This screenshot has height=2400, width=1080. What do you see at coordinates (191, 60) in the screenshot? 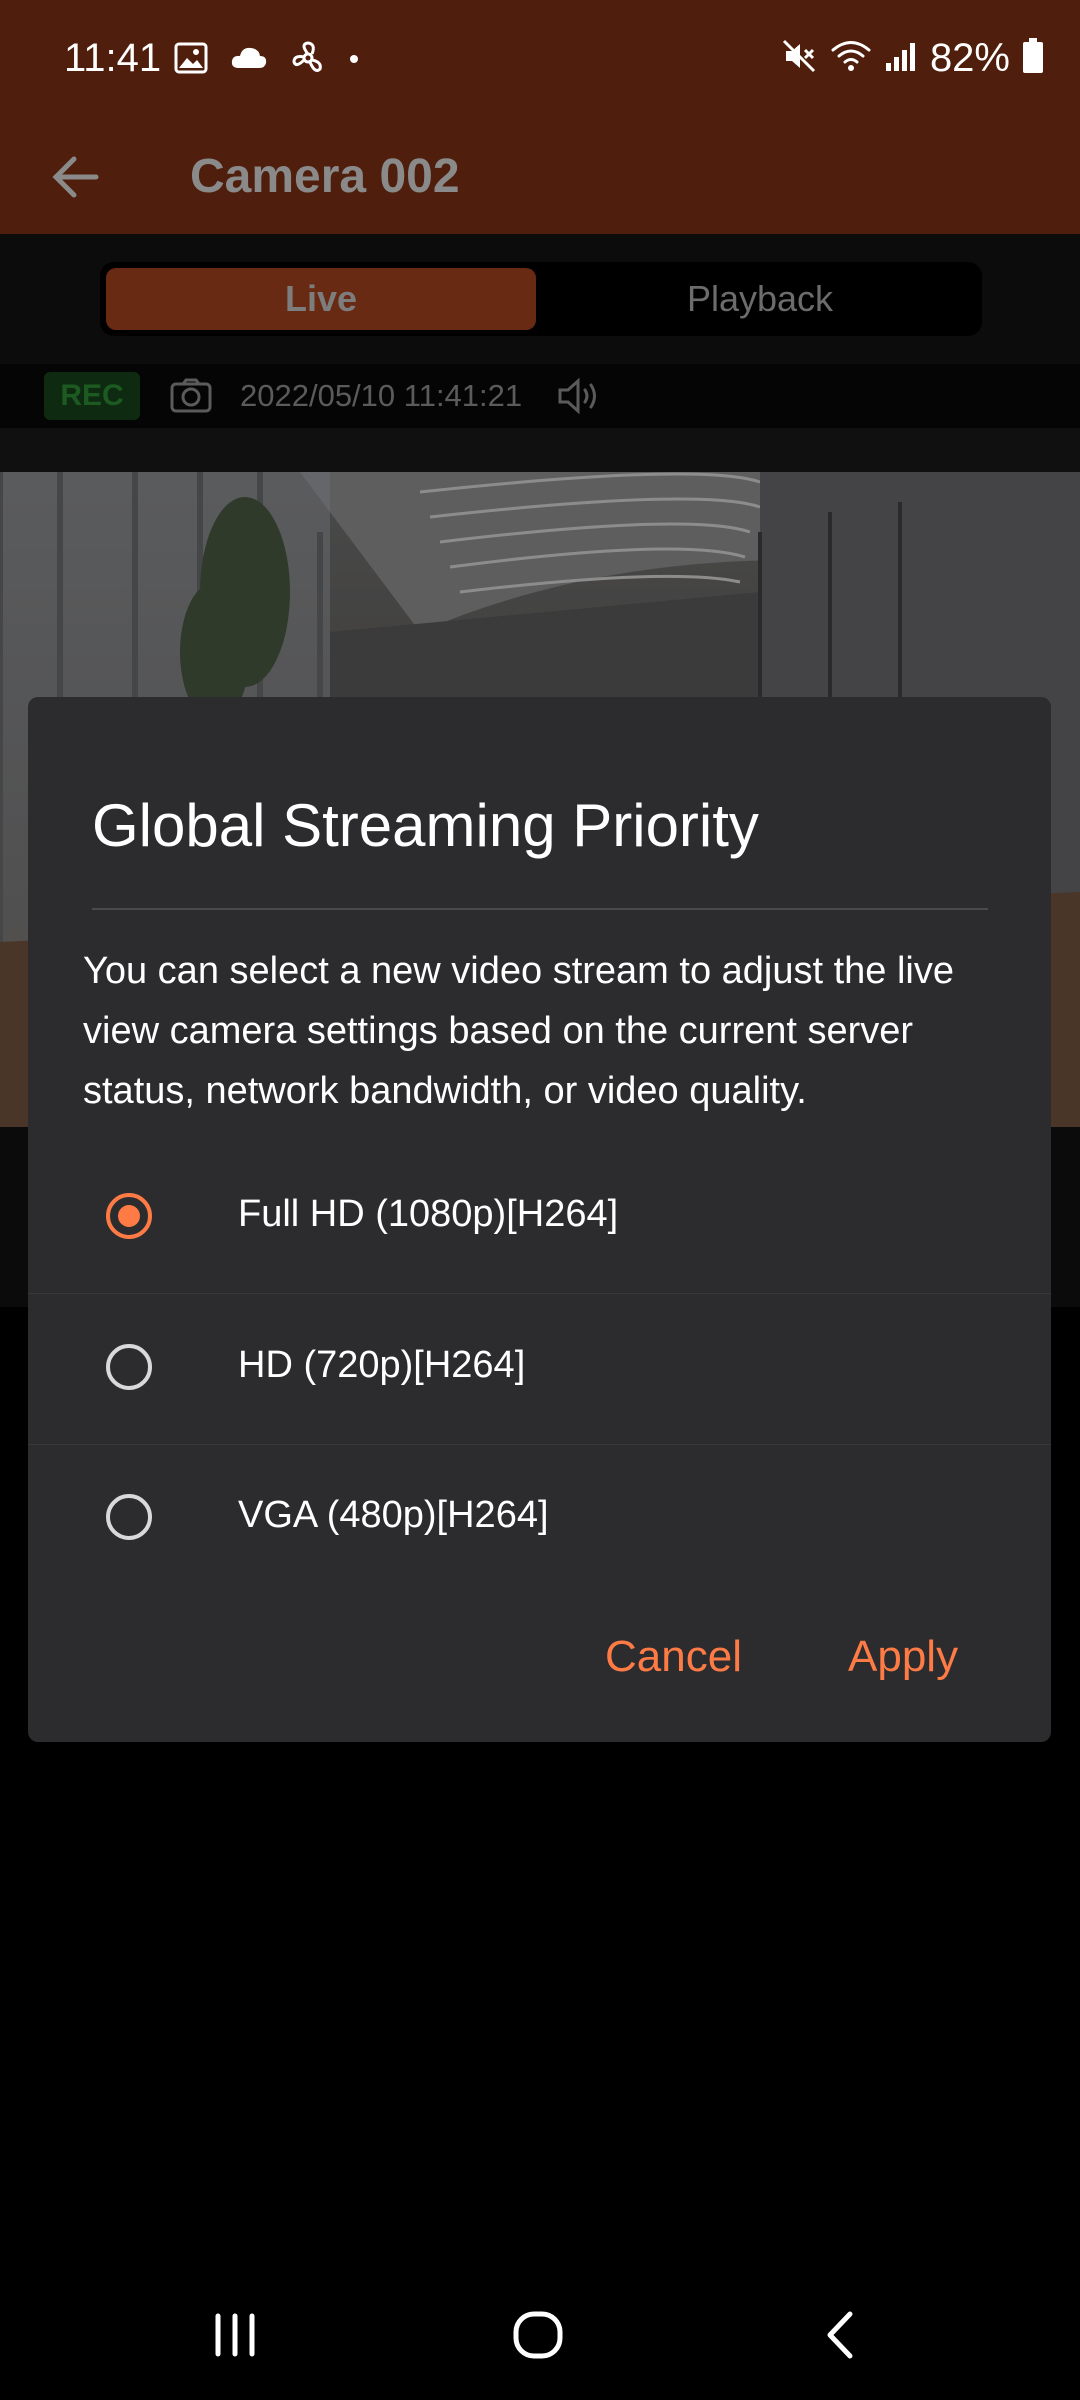
I see `gallery-icon` at bounding box center [191, 60].